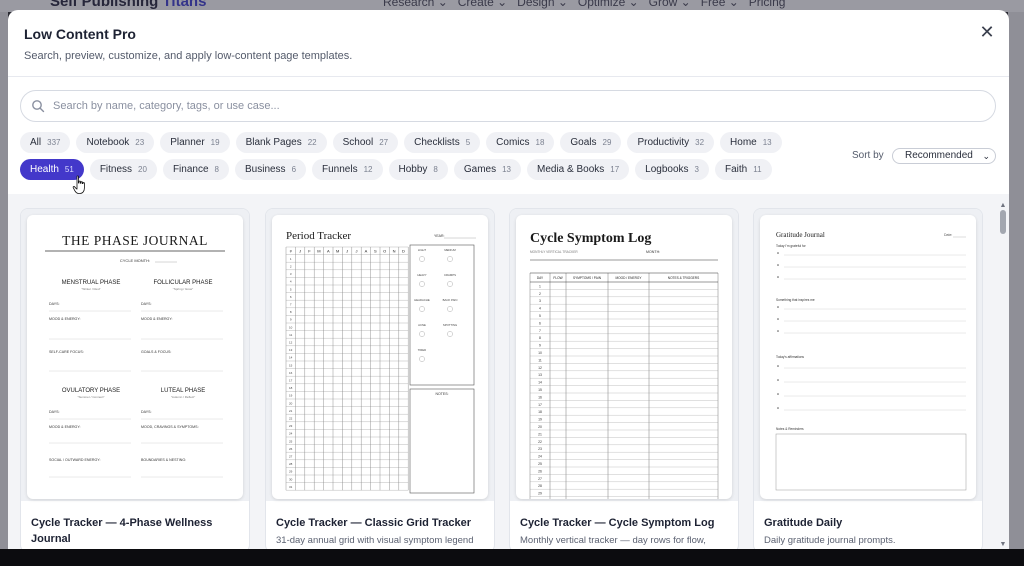 The width and height of the screenshot is (1024, 566). Describe the element at coordinates (948, 235) in the screenshot. I see `svg-text: Date:` at that location.